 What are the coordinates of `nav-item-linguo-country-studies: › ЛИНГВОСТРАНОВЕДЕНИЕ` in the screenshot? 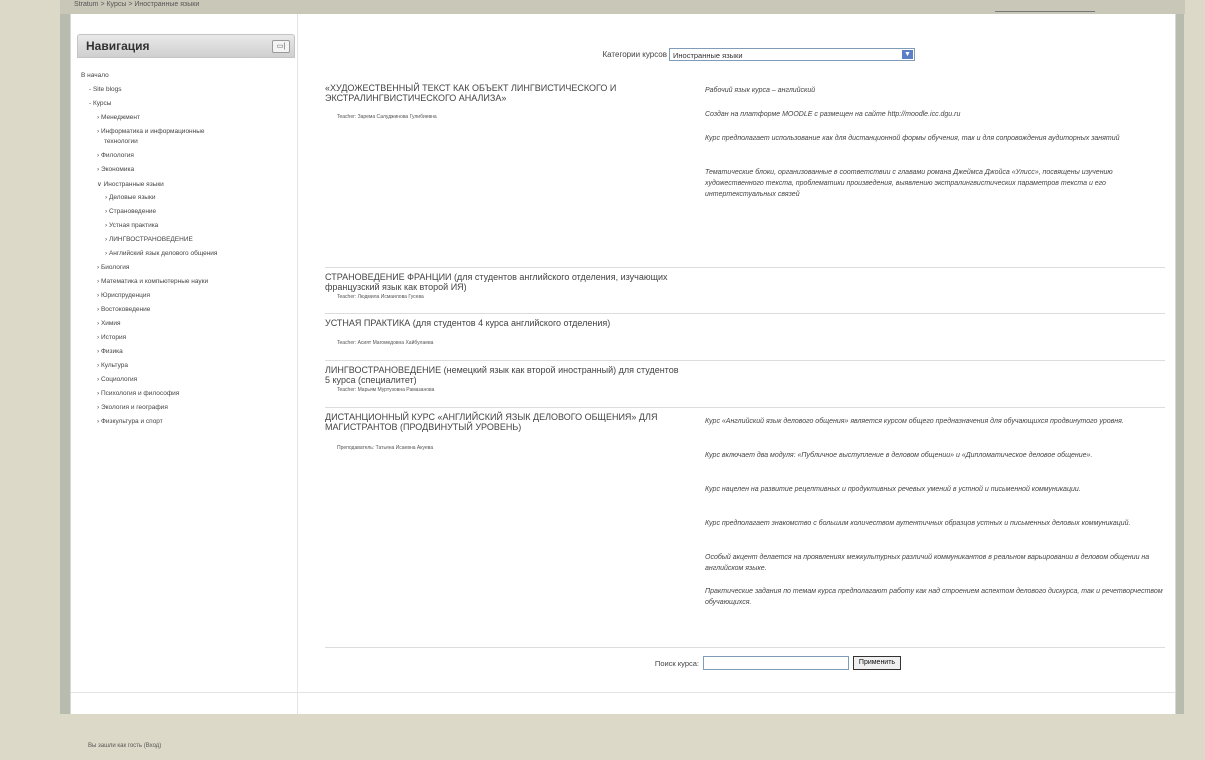 It's located at (149, 239).